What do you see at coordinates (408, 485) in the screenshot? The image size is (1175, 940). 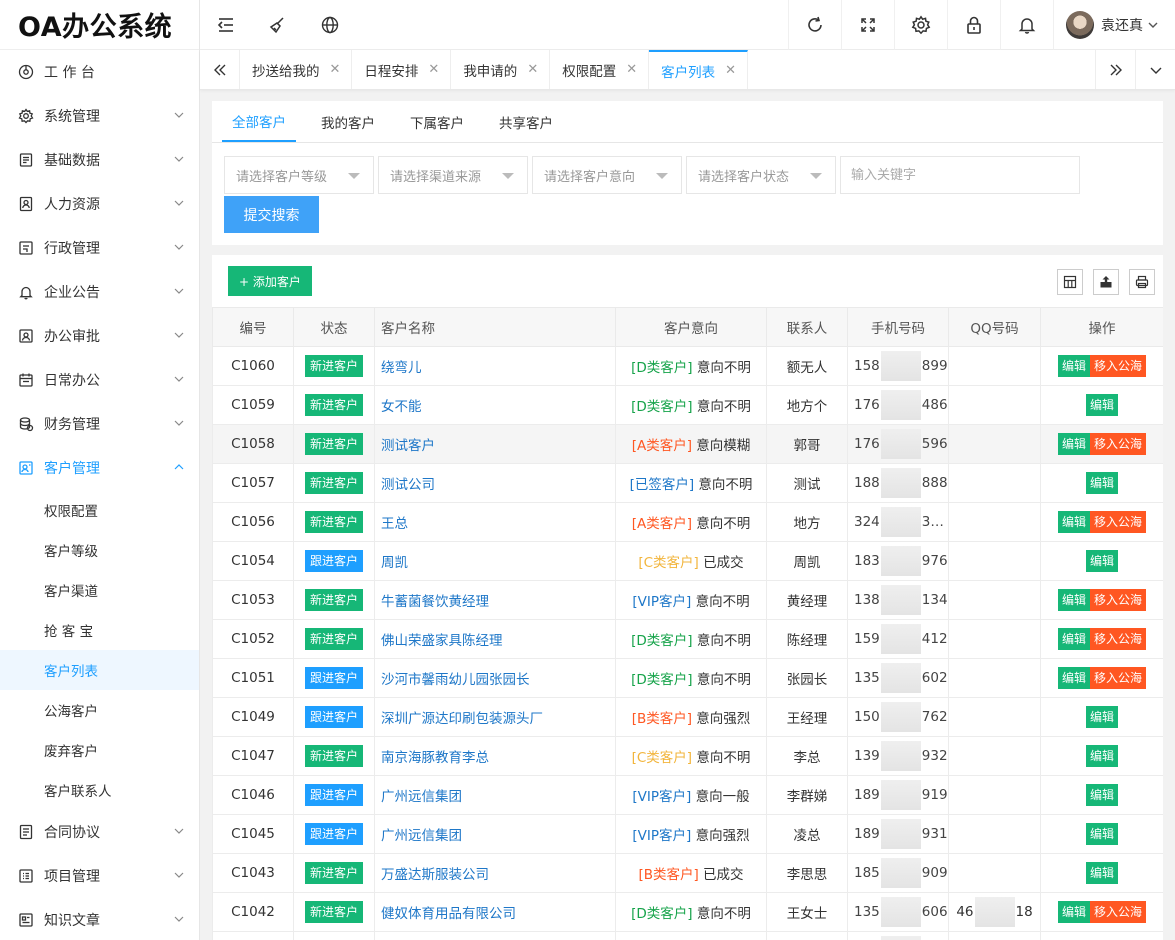 I see `customer-name-link: 测试公司` at bounding box center [408, 485].